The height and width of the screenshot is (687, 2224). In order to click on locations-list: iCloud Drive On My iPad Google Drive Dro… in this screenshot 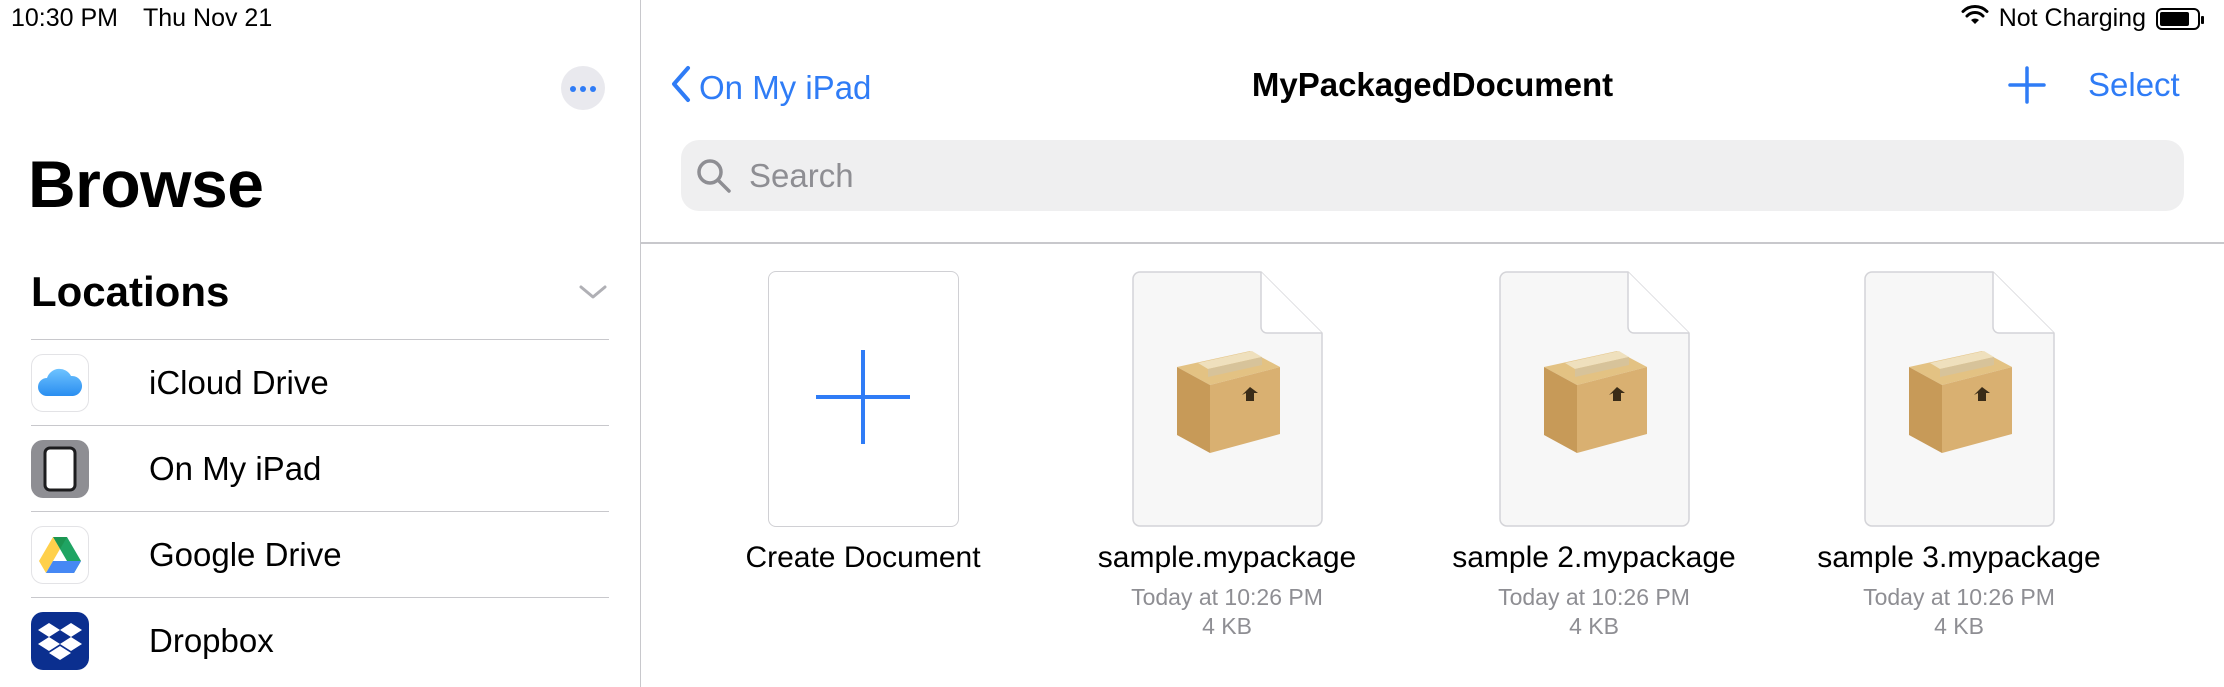, I will do `click(320, 511)`.